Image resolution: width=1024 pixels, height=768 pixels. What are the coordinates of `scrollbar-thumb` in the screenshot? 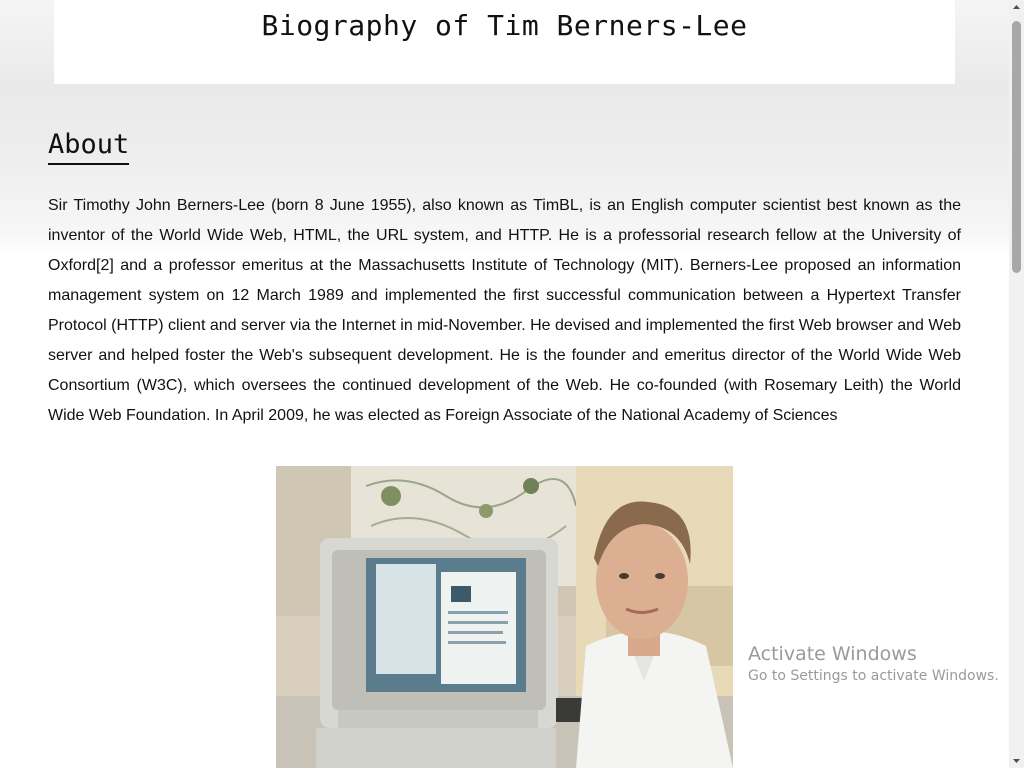 It's located at (1016, 147).